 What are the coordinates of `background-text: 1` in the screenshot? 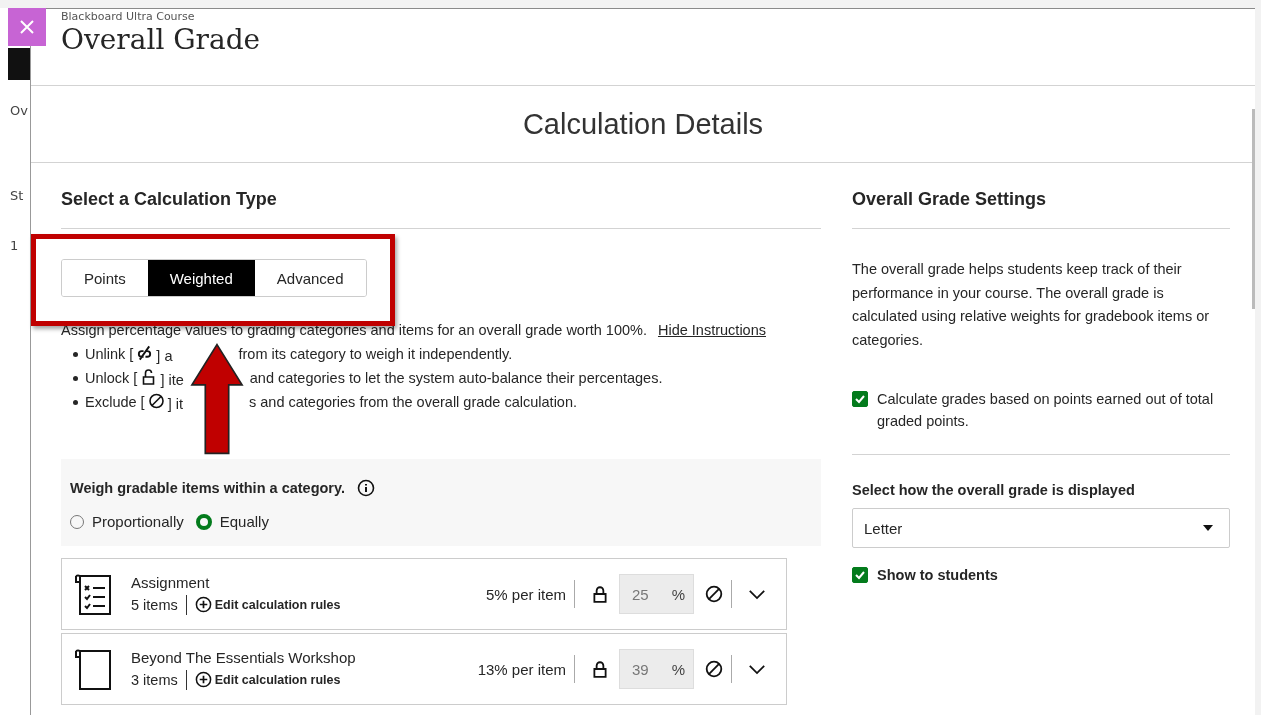 It's located at (14, 245).